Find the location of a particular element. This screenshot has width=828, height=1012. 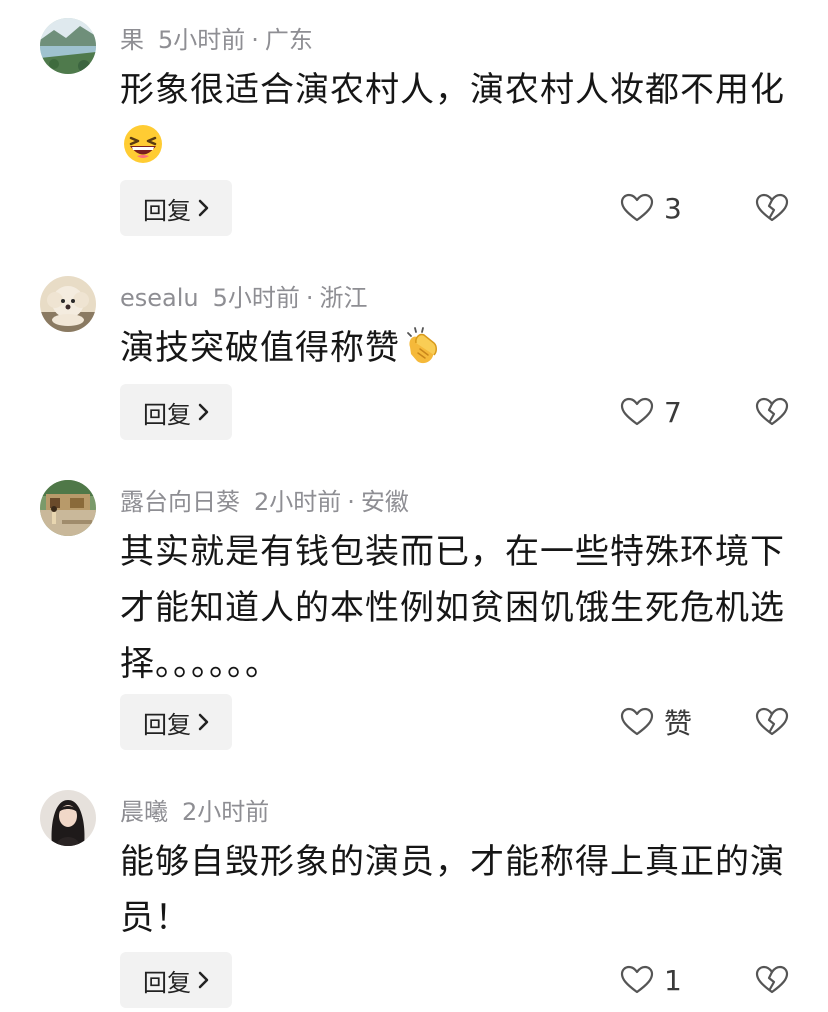

like-button: 1 is located at coordinates (651, 980).